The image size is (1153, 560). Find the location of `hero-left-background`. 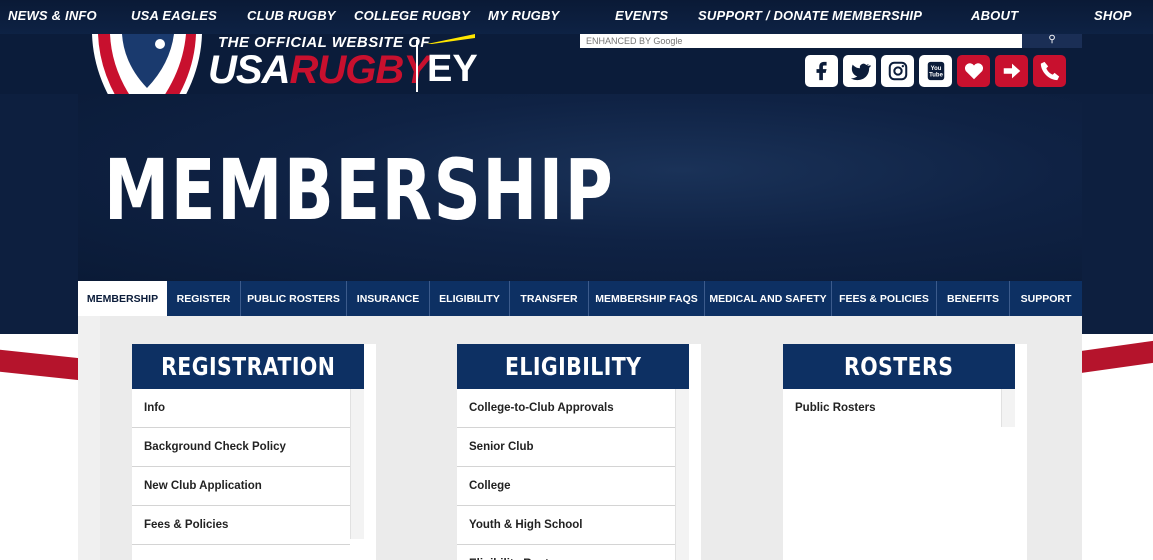

hero-left-background is located at coordinates (39, 214).